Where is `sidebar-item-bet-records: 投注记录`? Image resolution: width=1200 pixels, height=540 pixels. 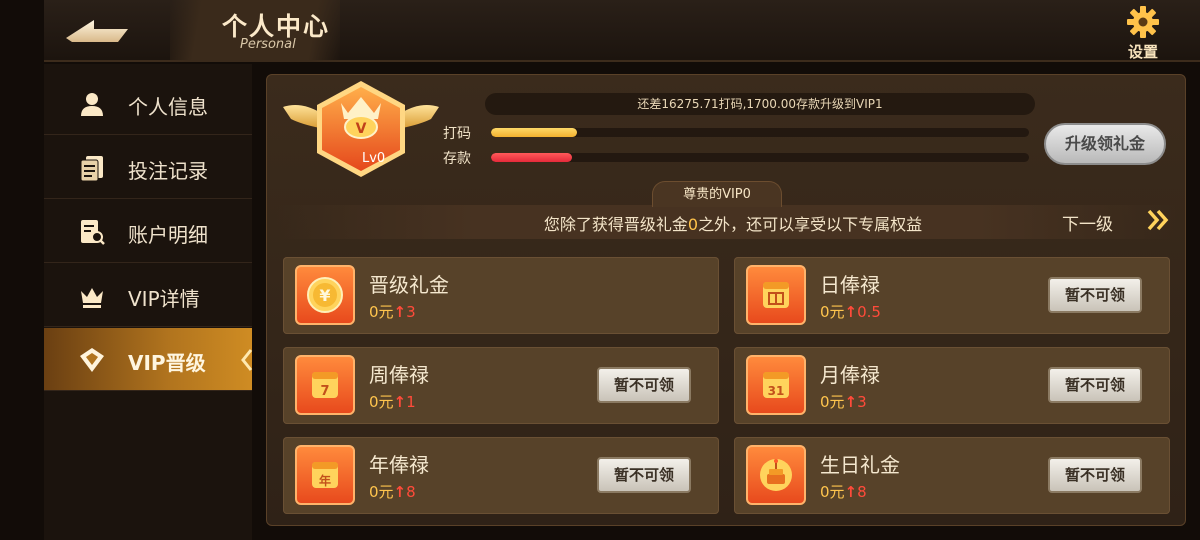
sidebar-item-bet-records: 投注记录 is located at coordinates (148, 167).